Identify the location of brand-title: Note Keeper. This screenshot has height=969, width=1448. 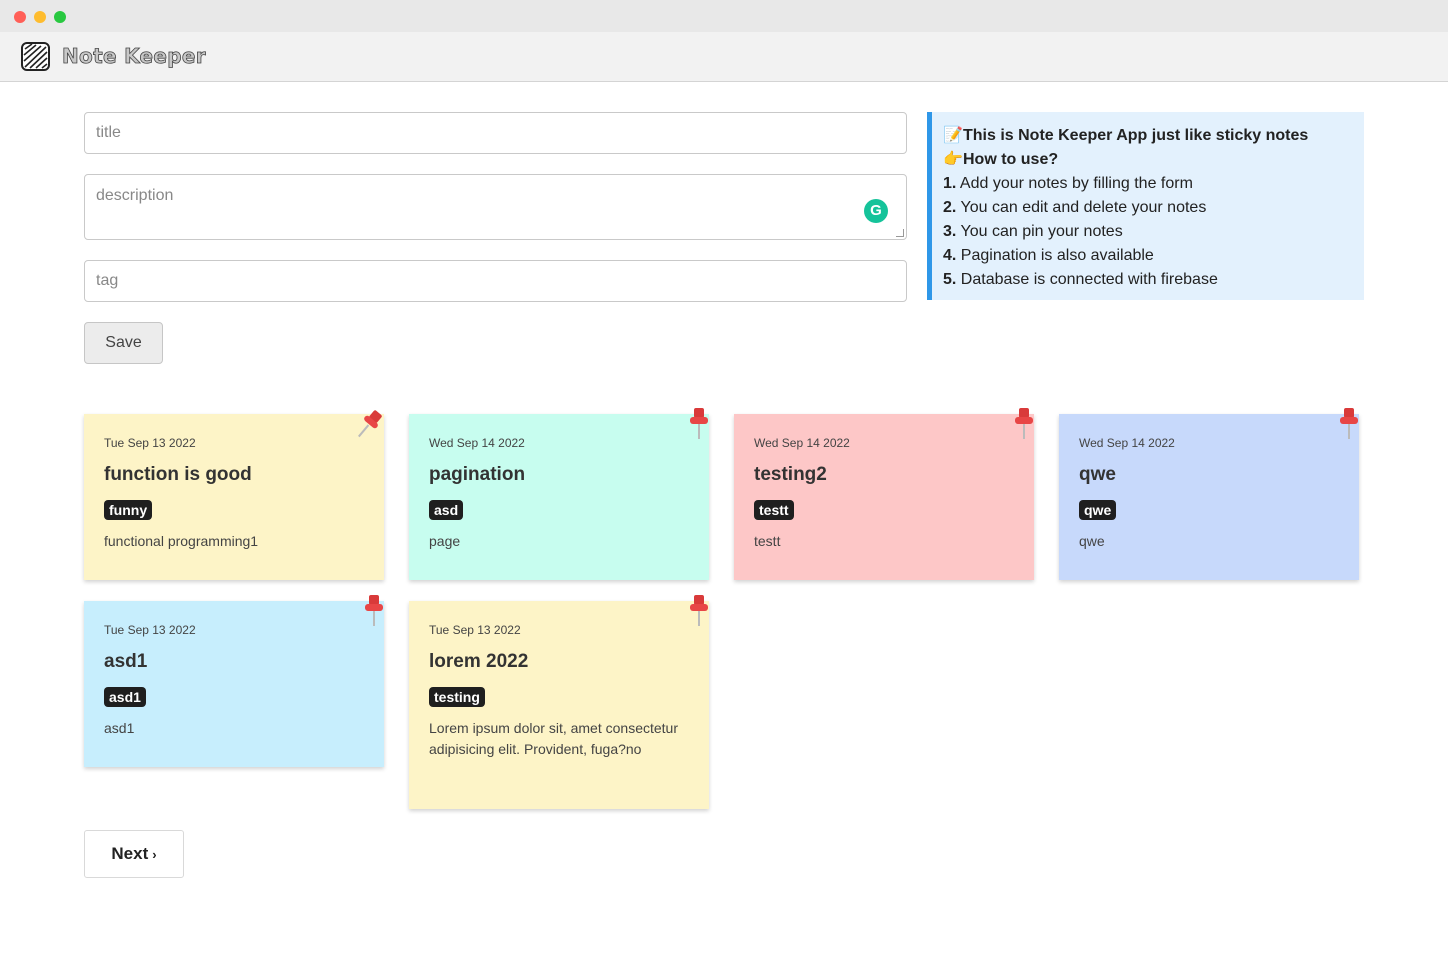
(134, 56).